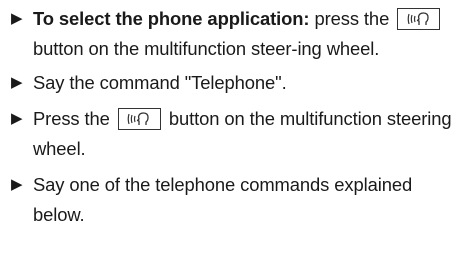 The image size is (463, 256). Describe the element at coordinates (160, 82) in the screenshot. I see `step-text: Say the command "Telephone".` at that location.